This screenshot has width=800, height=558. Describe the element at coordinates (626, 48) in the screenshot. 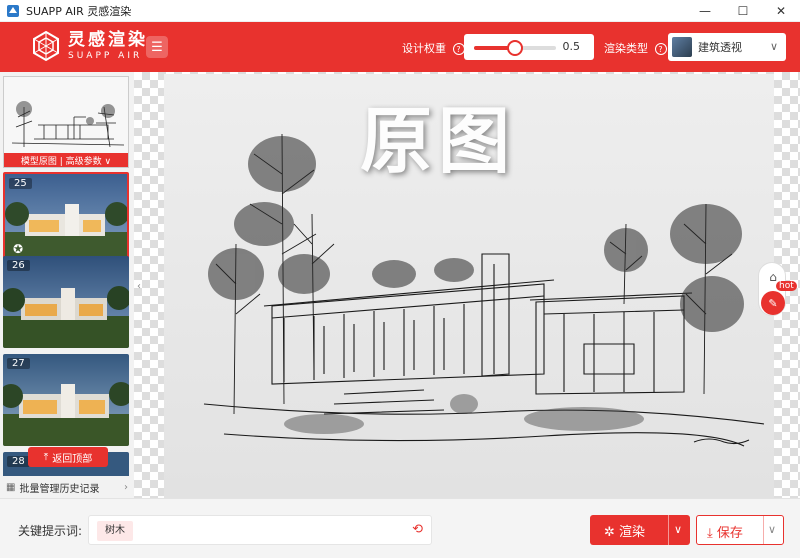

I see `render-type-text: 渲染类型` at that location.